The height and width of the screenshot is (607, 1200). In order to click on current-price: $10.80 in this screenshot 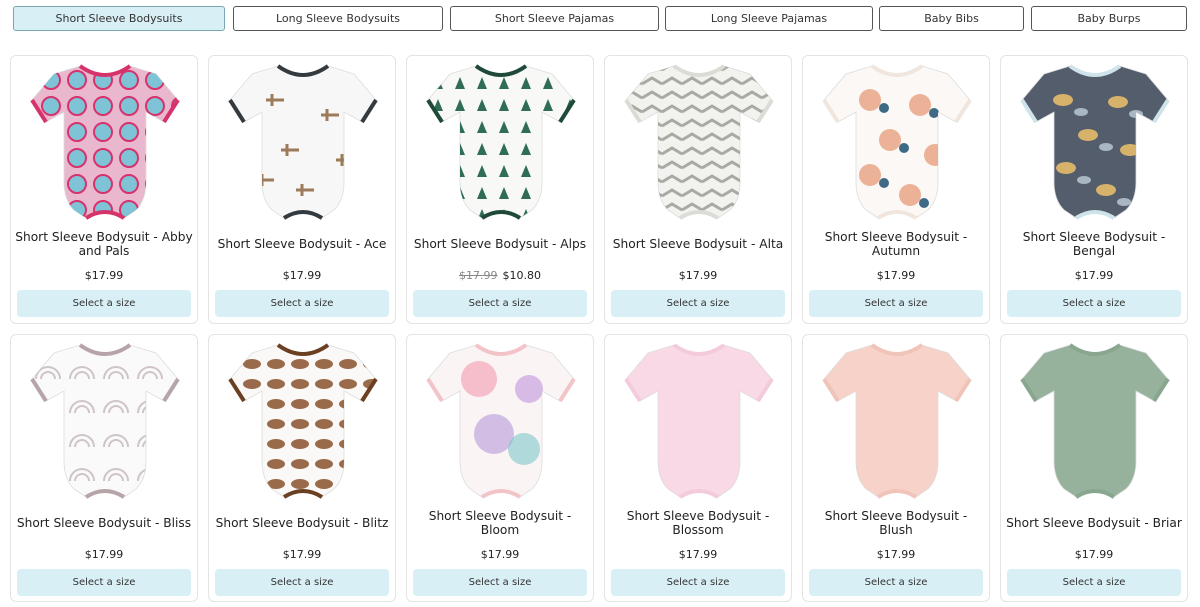, I will do `click(522, 275)`.